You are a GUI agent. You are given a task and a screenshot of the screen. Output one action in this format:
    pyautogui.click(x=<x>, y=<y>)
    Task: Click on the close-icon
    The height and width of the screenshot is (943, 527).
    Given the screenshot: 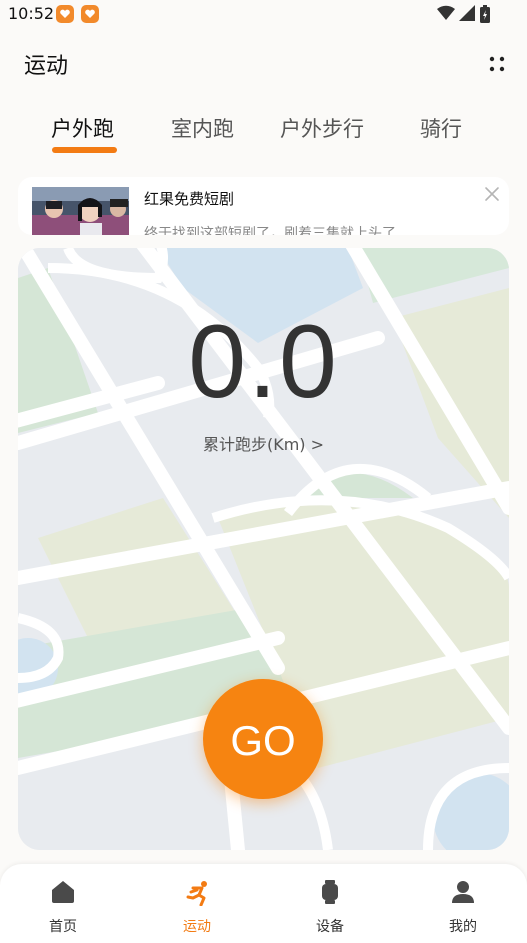 What is the action you would take?
    pyautogui.click(x=492, y=194)
    